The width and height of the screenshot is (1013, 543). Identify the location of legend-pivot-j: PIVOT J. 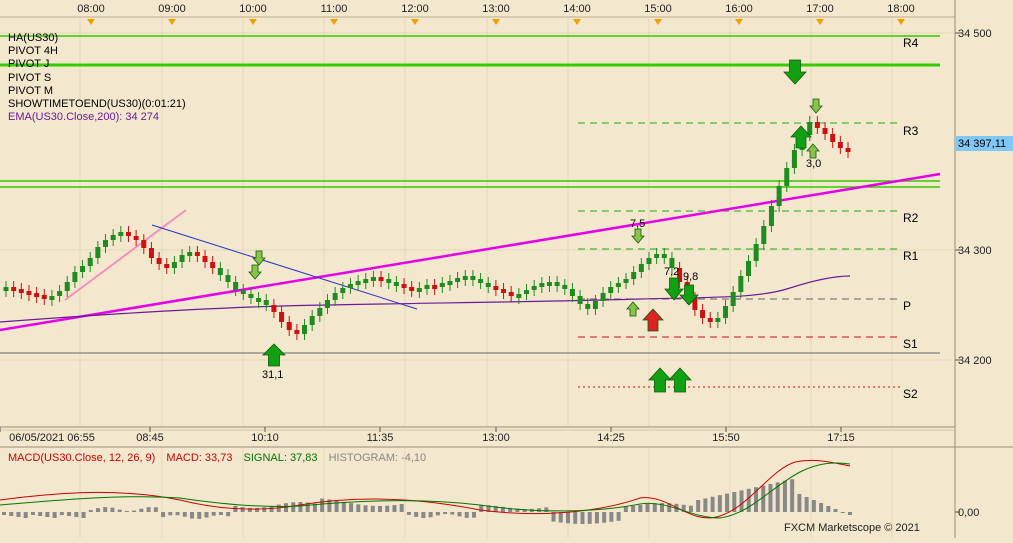
(97, 64).